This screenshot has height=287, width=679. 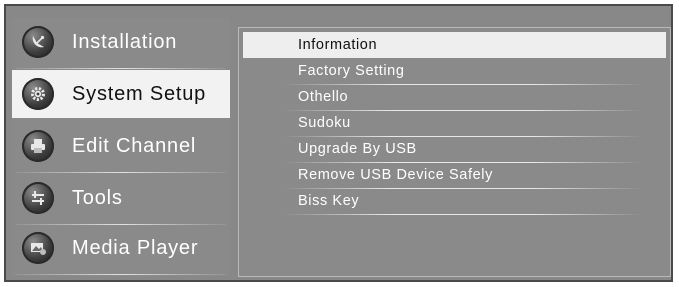 What do you see at coordinates (38, 248) in the screenshot?
I see `media-icon` at bounding box center [38, 248].